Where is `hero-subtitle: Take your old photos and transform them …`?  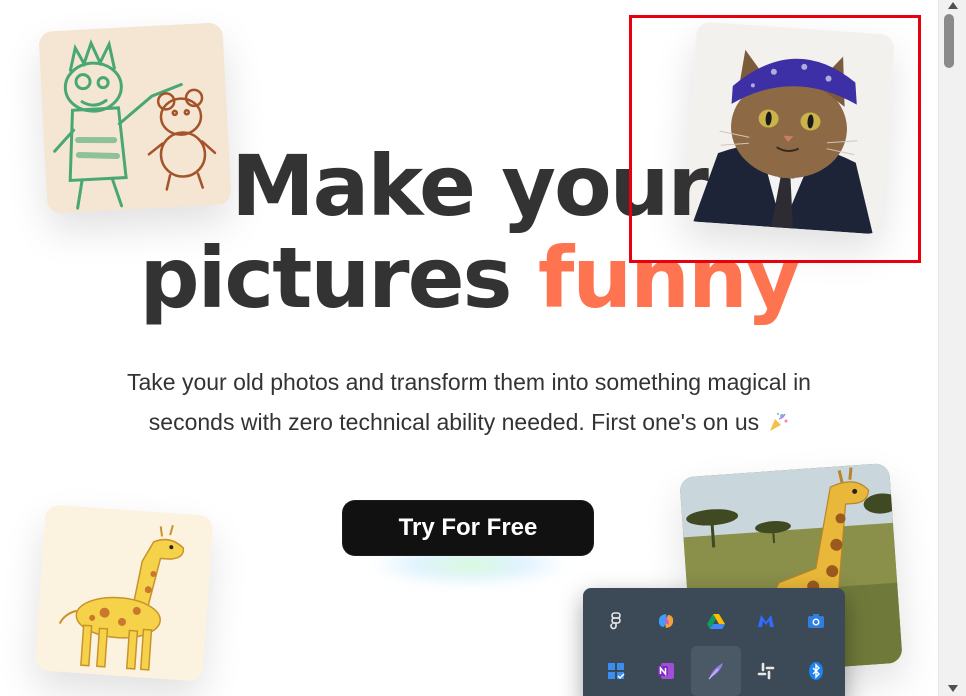 hero-subtitle: Take your old photos and transform them … is located at coordinates (469, 402).